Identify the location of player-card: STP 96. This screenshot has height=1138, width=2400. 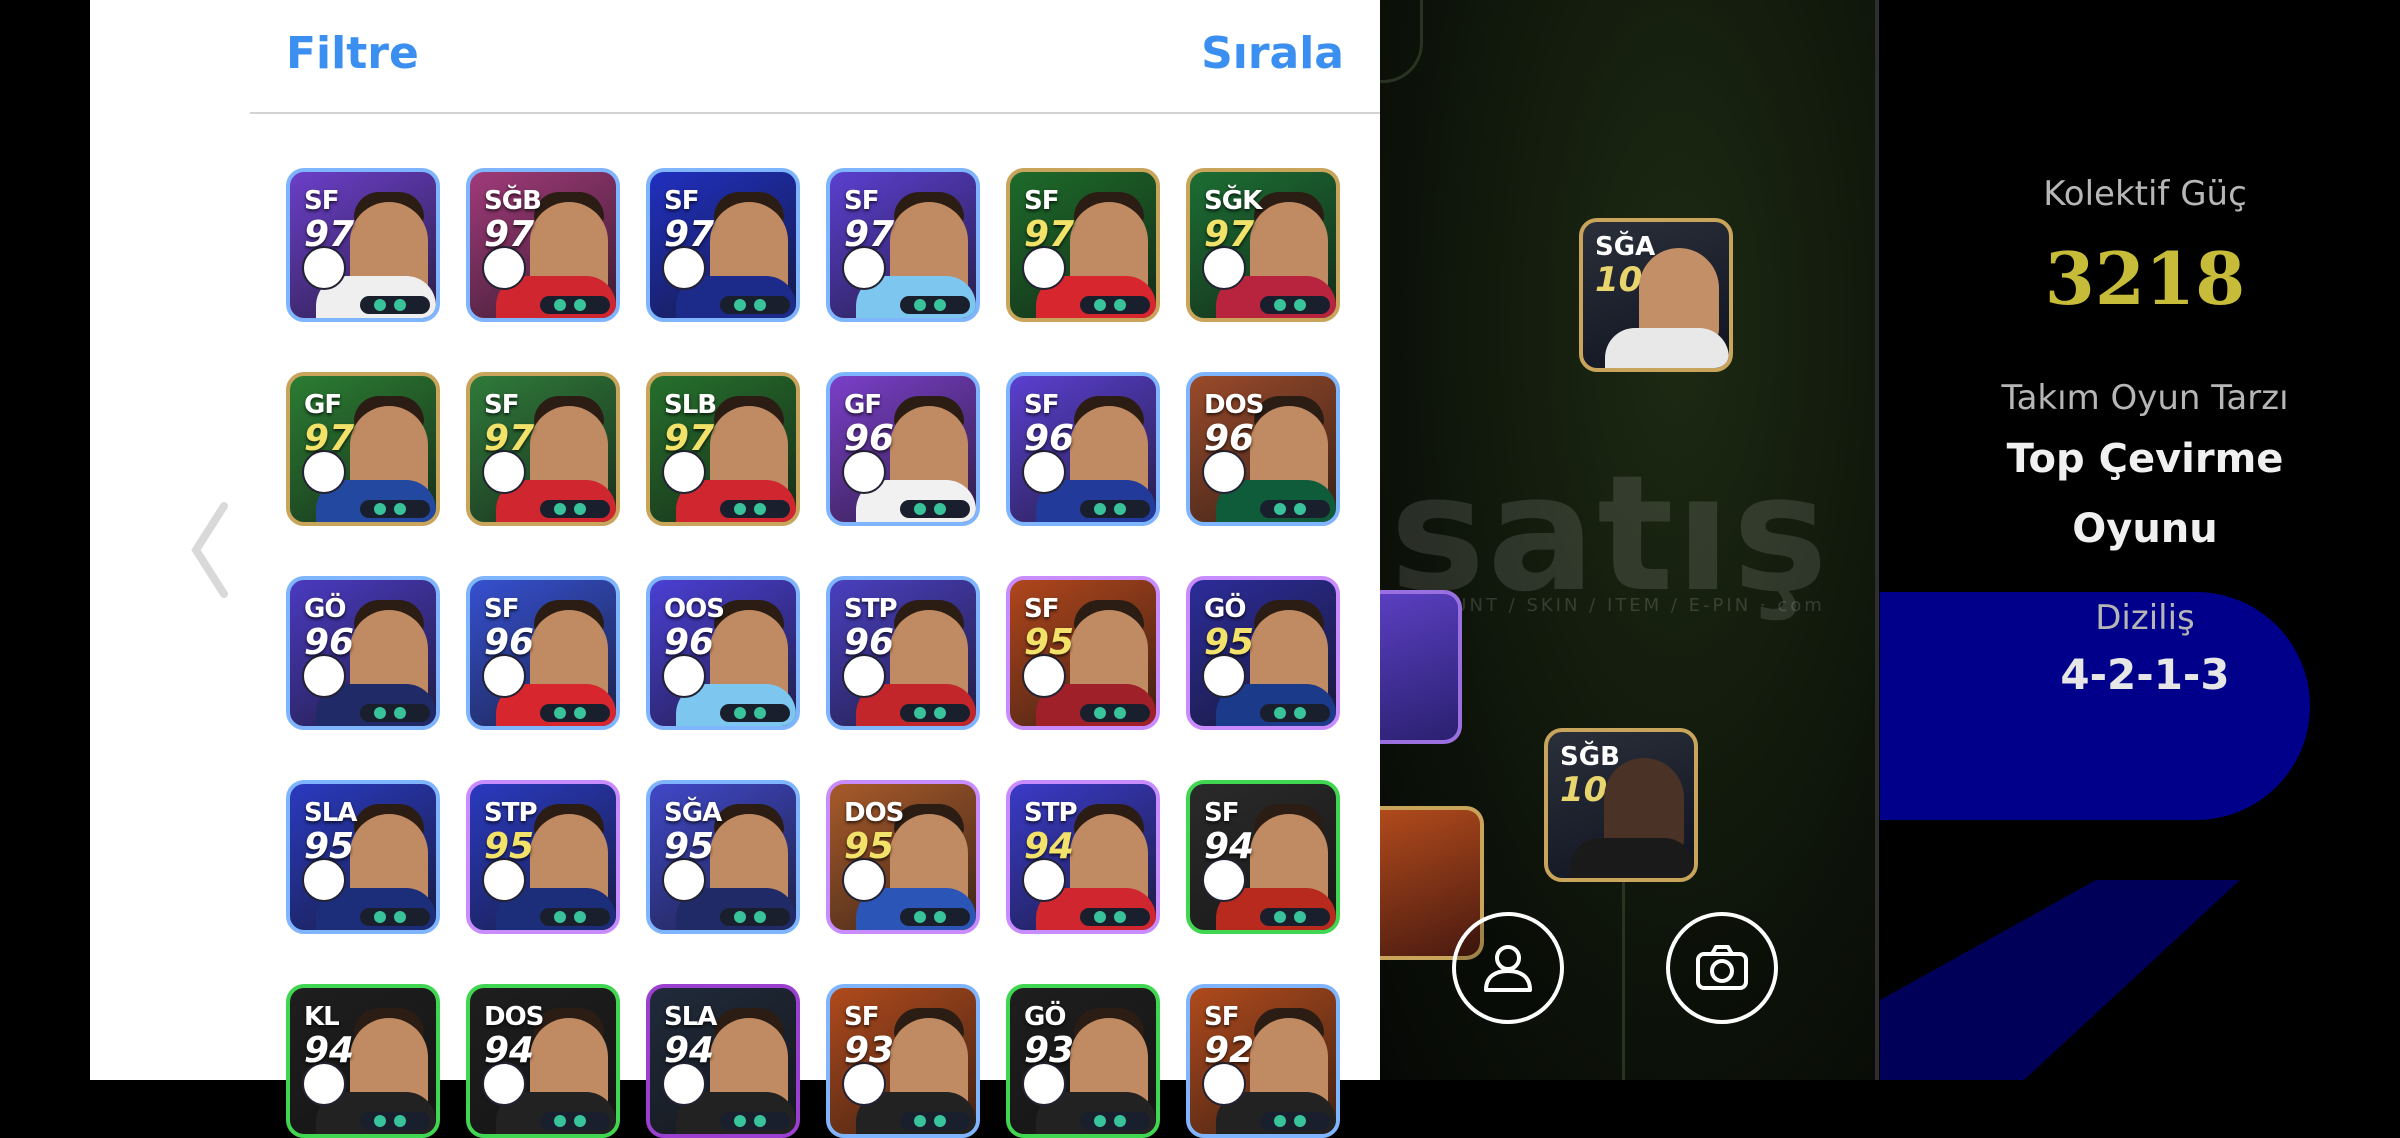
(903, 653).